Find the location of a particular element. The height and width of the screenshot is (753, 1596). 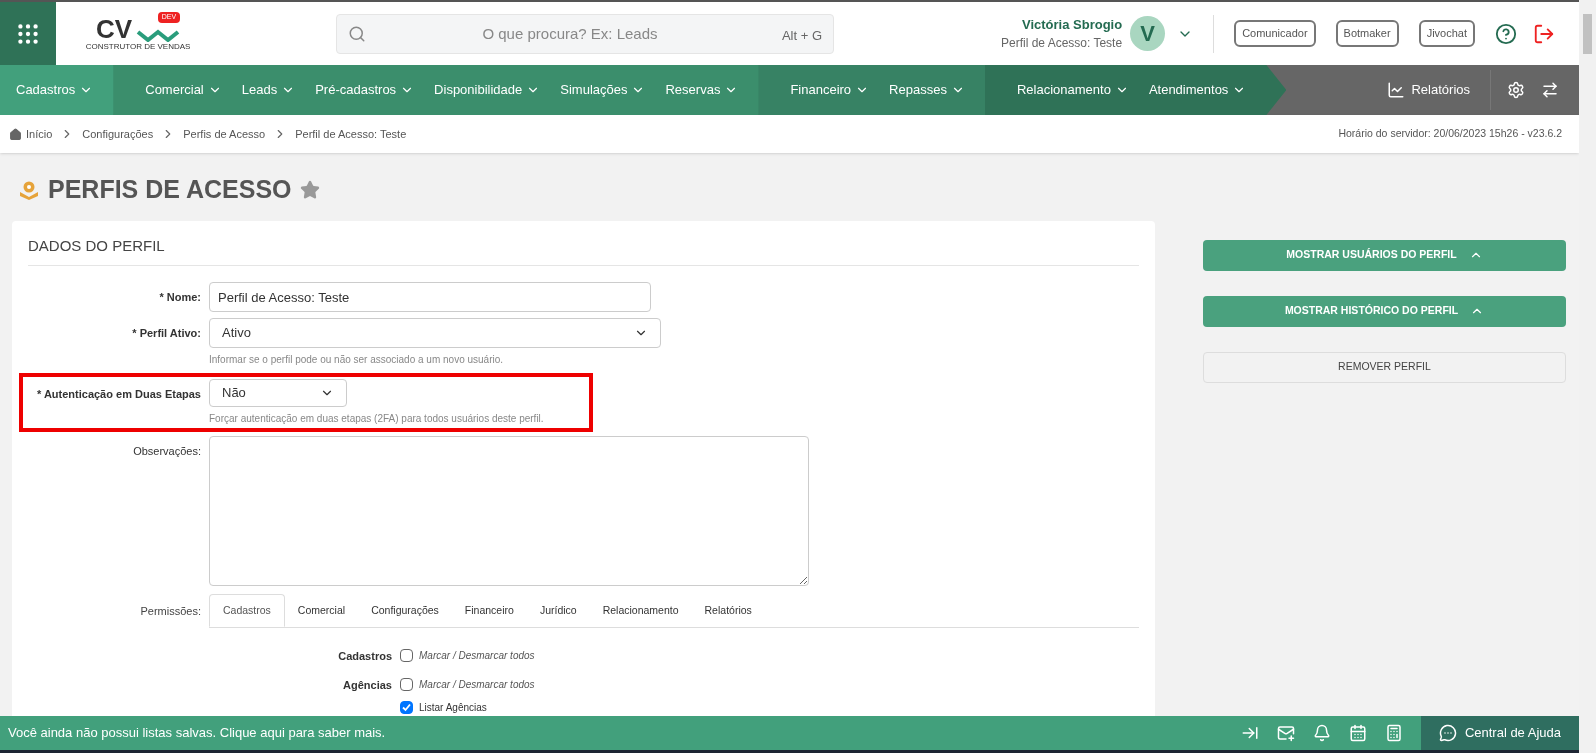

permission-group-title: Agências is located at coordinates (367, 685).